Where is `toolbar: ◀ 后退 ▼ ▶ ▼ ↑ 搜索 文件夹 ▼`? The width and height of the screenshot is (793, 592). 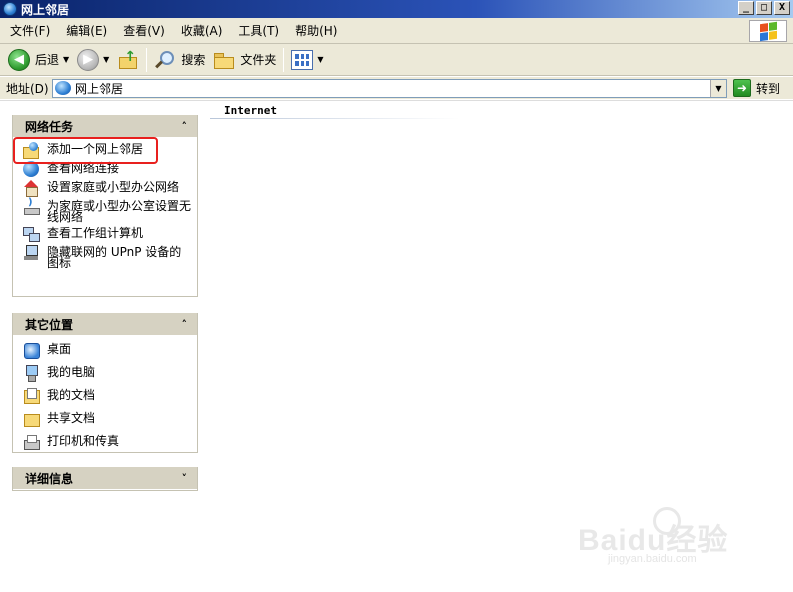 toolbar: ◀ 后退 ▼ ▶ ▼ ↑ 搜索 文件夹 ▼ is located at coordinates (396, 60).